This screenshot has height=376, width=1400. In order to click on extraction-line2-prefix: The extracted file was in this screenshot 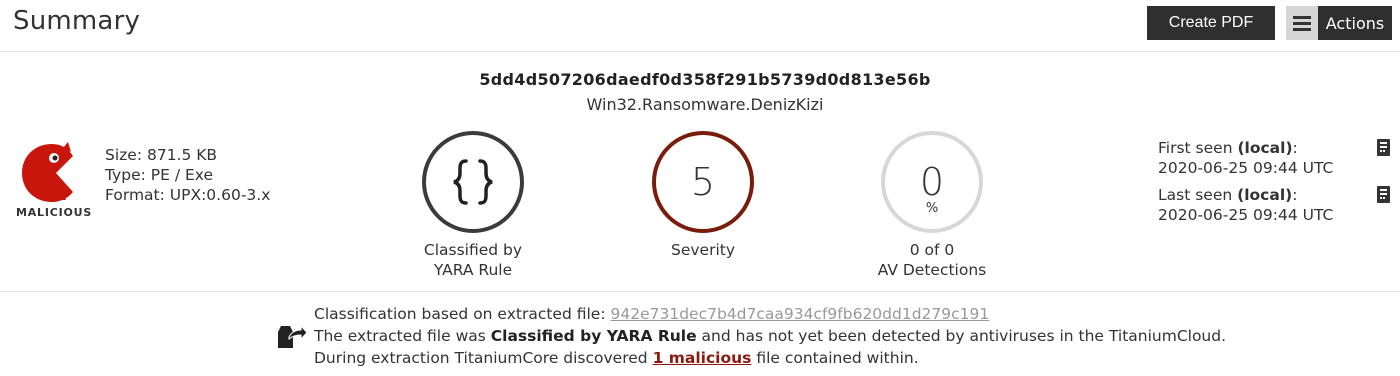, I will do `click(402, 336)`.